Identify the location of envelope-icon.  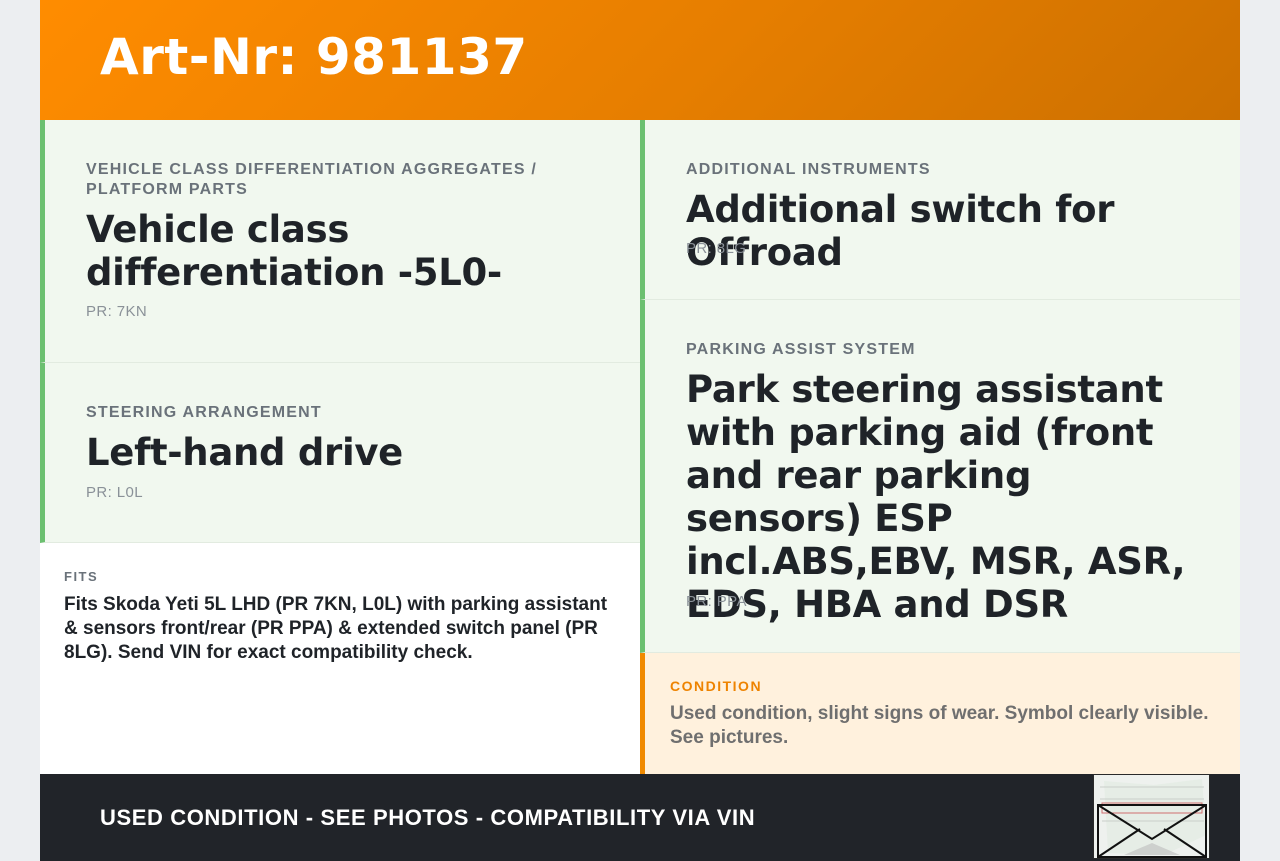
(1151, 816).